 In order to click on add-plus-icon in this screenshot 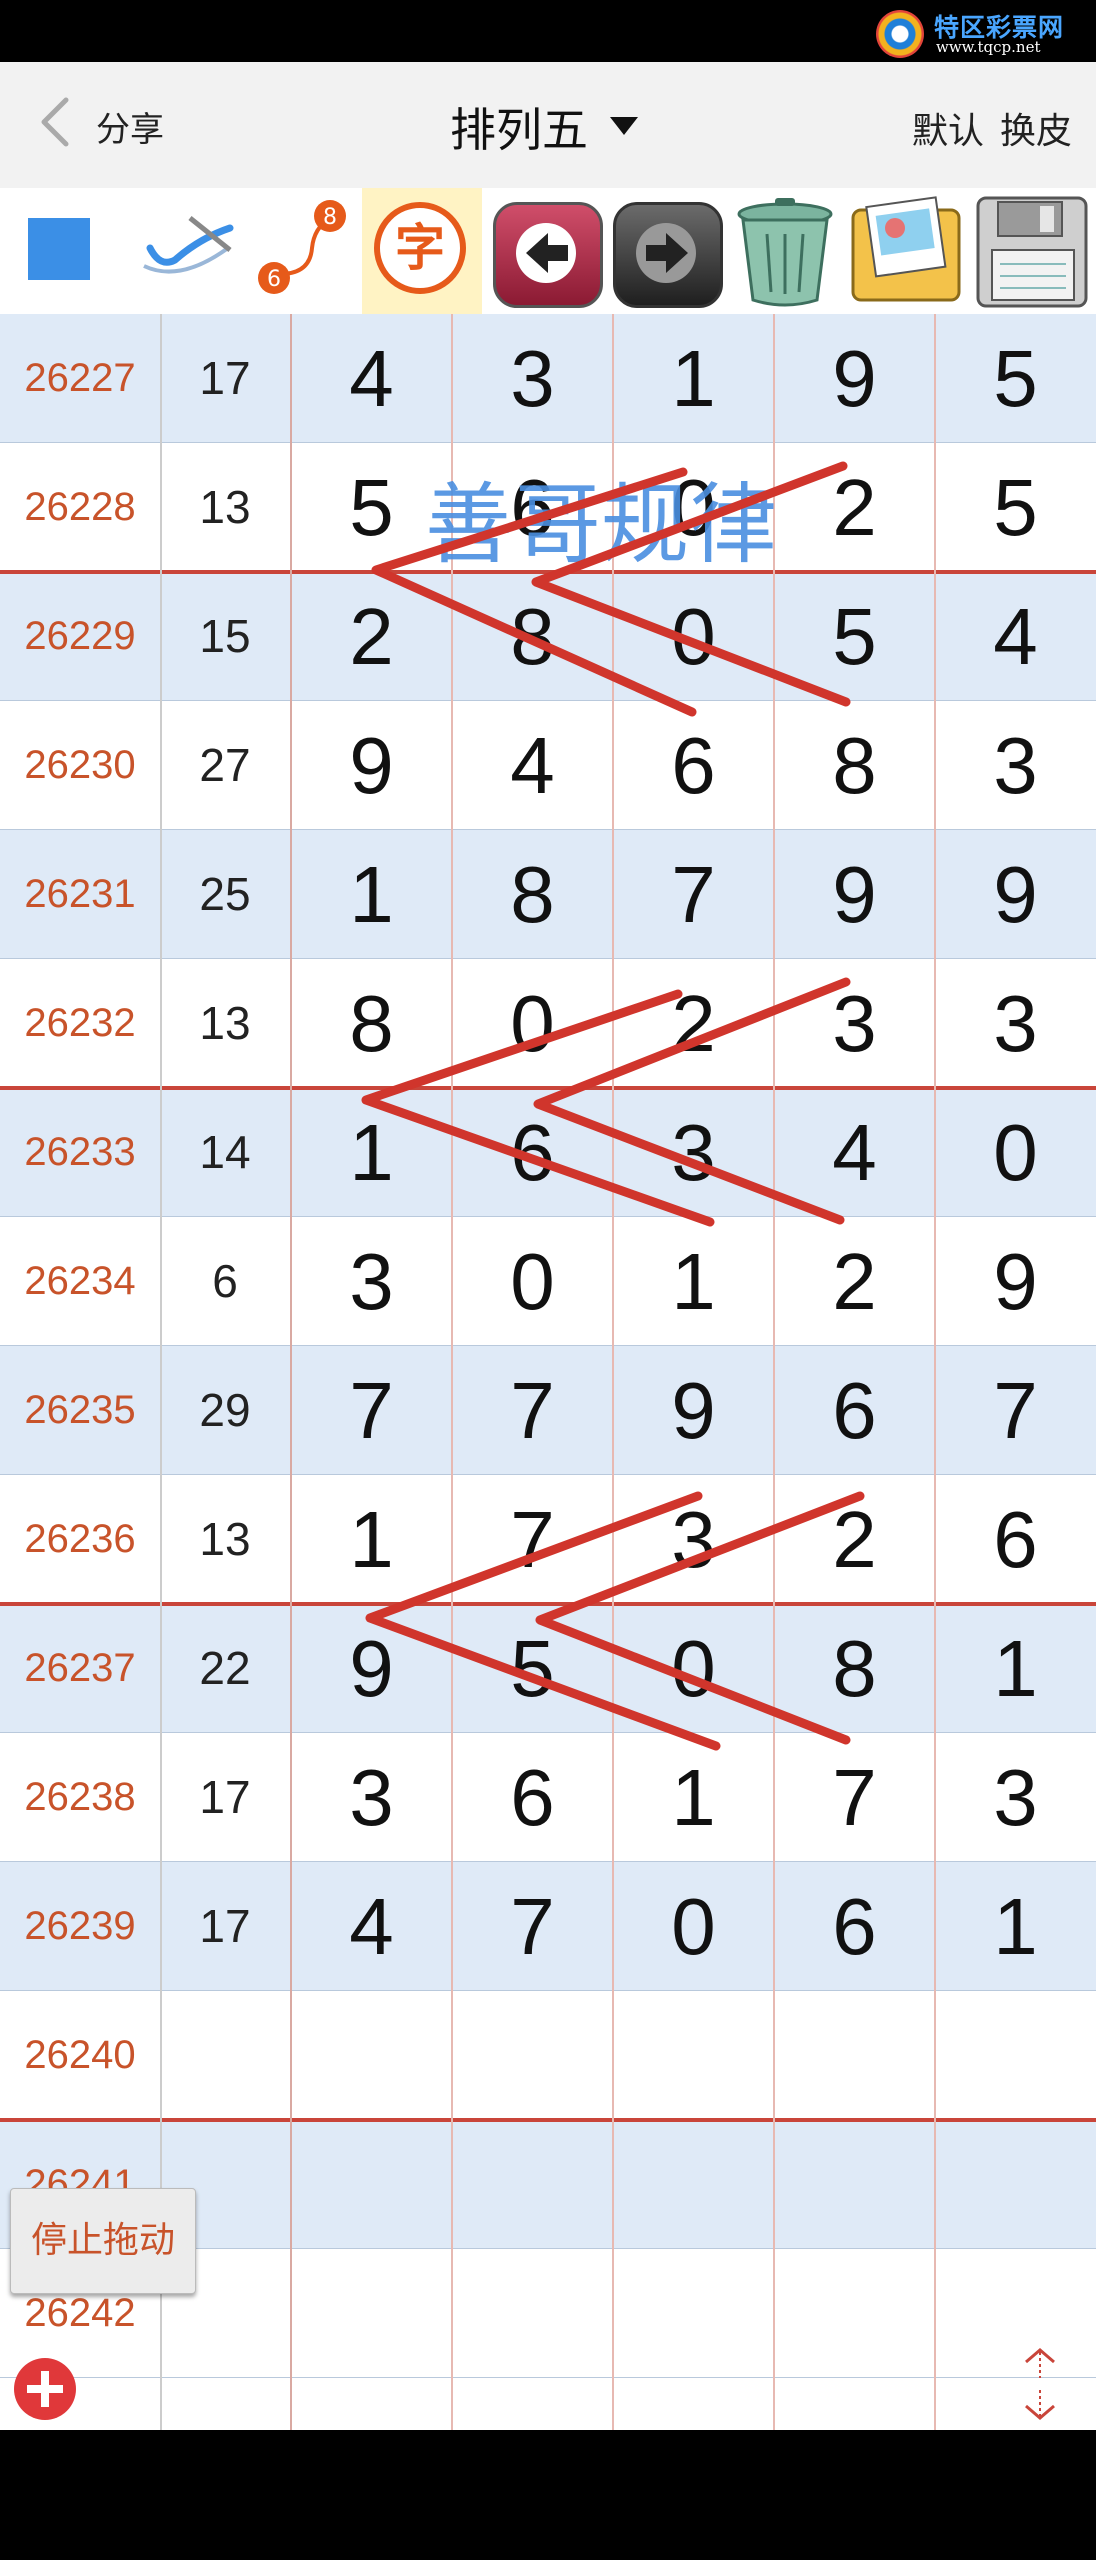, I will do `click(45, 2389)`.